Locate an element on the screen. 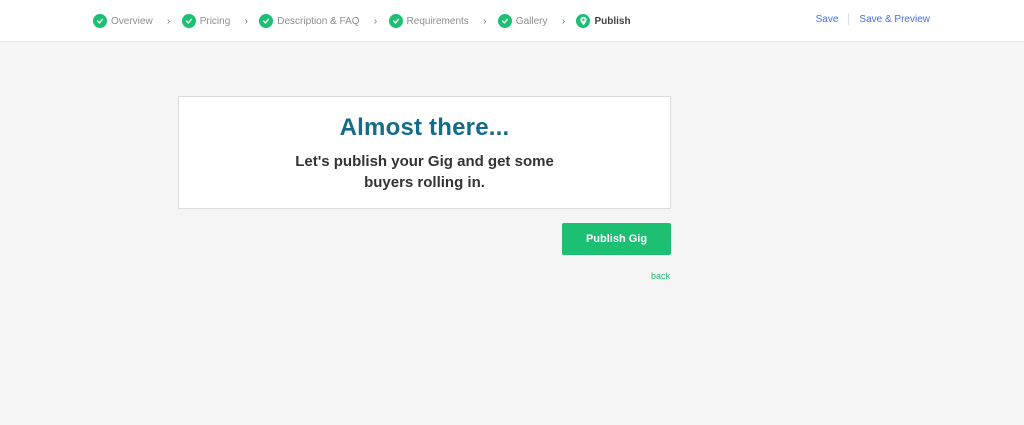 The width and height of the screenshot is (1024, 425). step-label: Description & FAQ is located at coordinates (318, 21).